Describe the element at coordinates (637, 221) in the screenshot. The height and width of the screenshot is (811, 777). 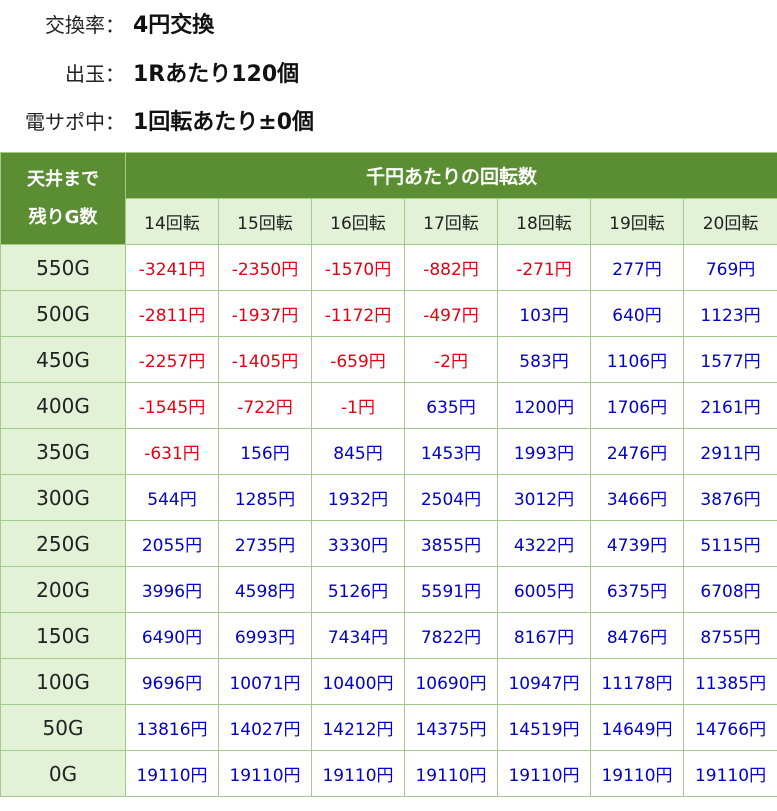
I see `column-header: 19回転` at that location.